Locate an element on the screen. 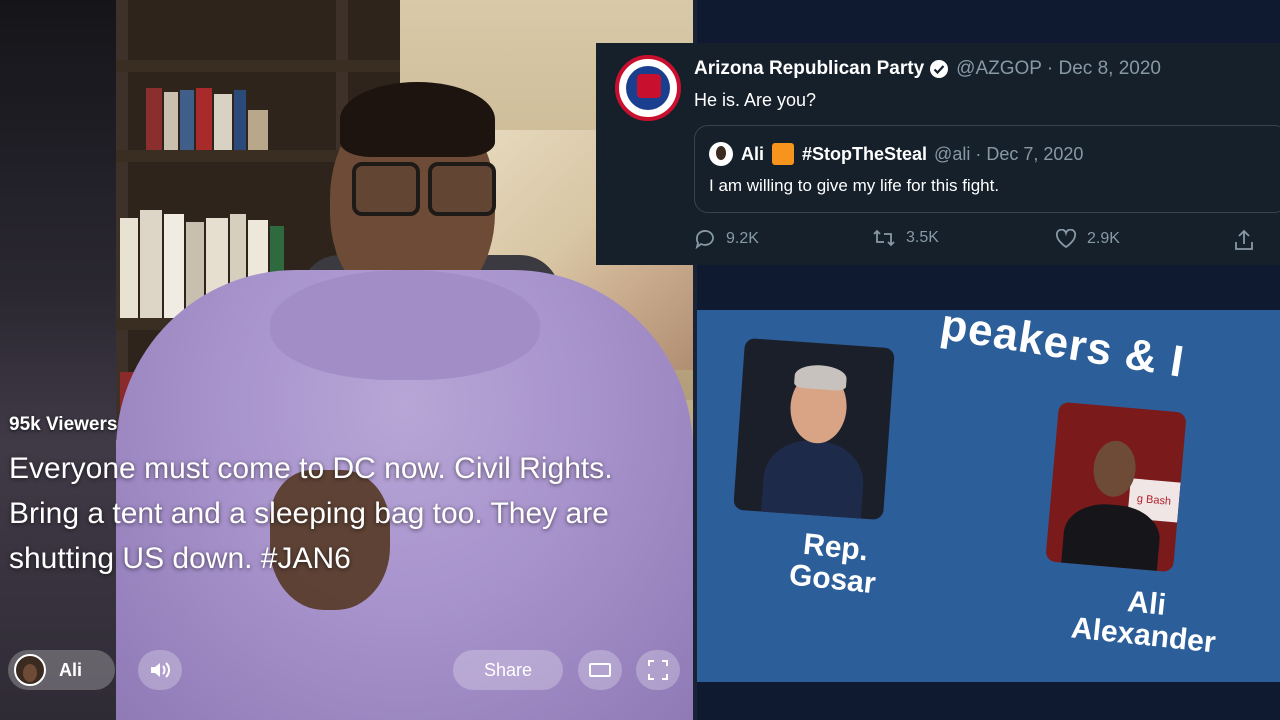 This screenshot has height=720, width=1280. quoted-author-name: Ali is located at coordinates (753, 153).